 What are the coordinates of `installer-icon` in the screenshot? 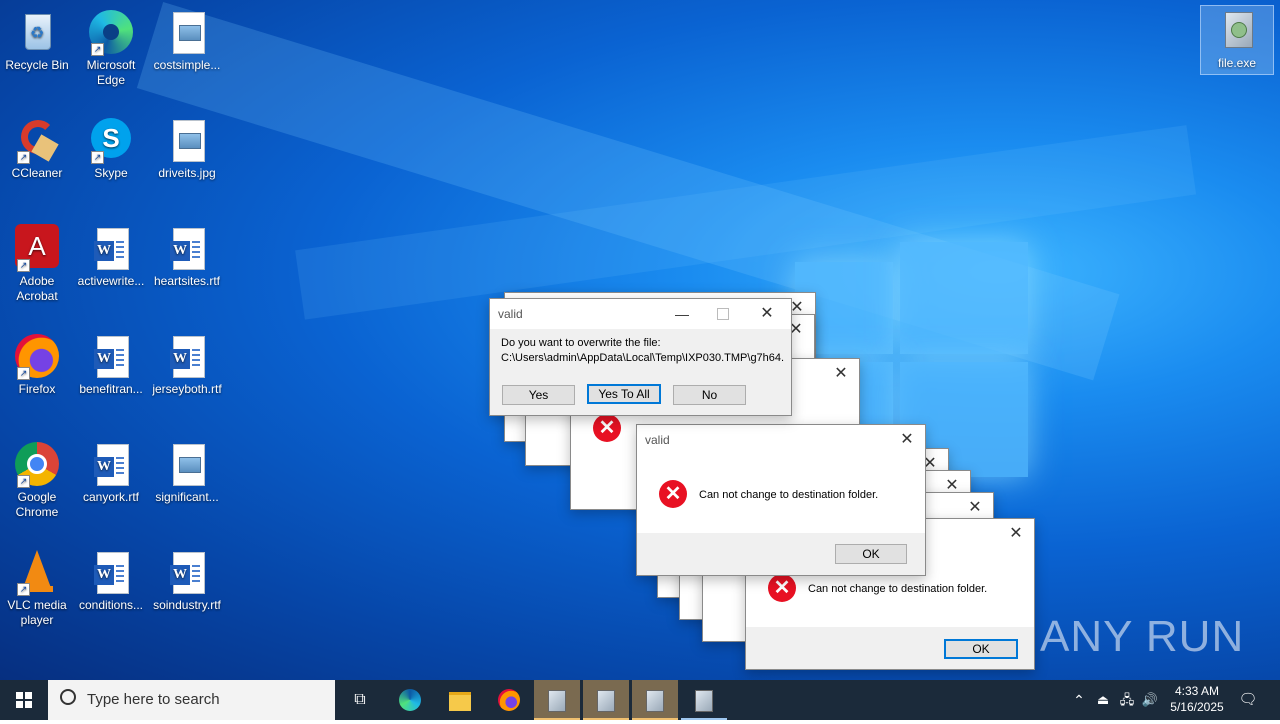 It's located at (1237, 30).